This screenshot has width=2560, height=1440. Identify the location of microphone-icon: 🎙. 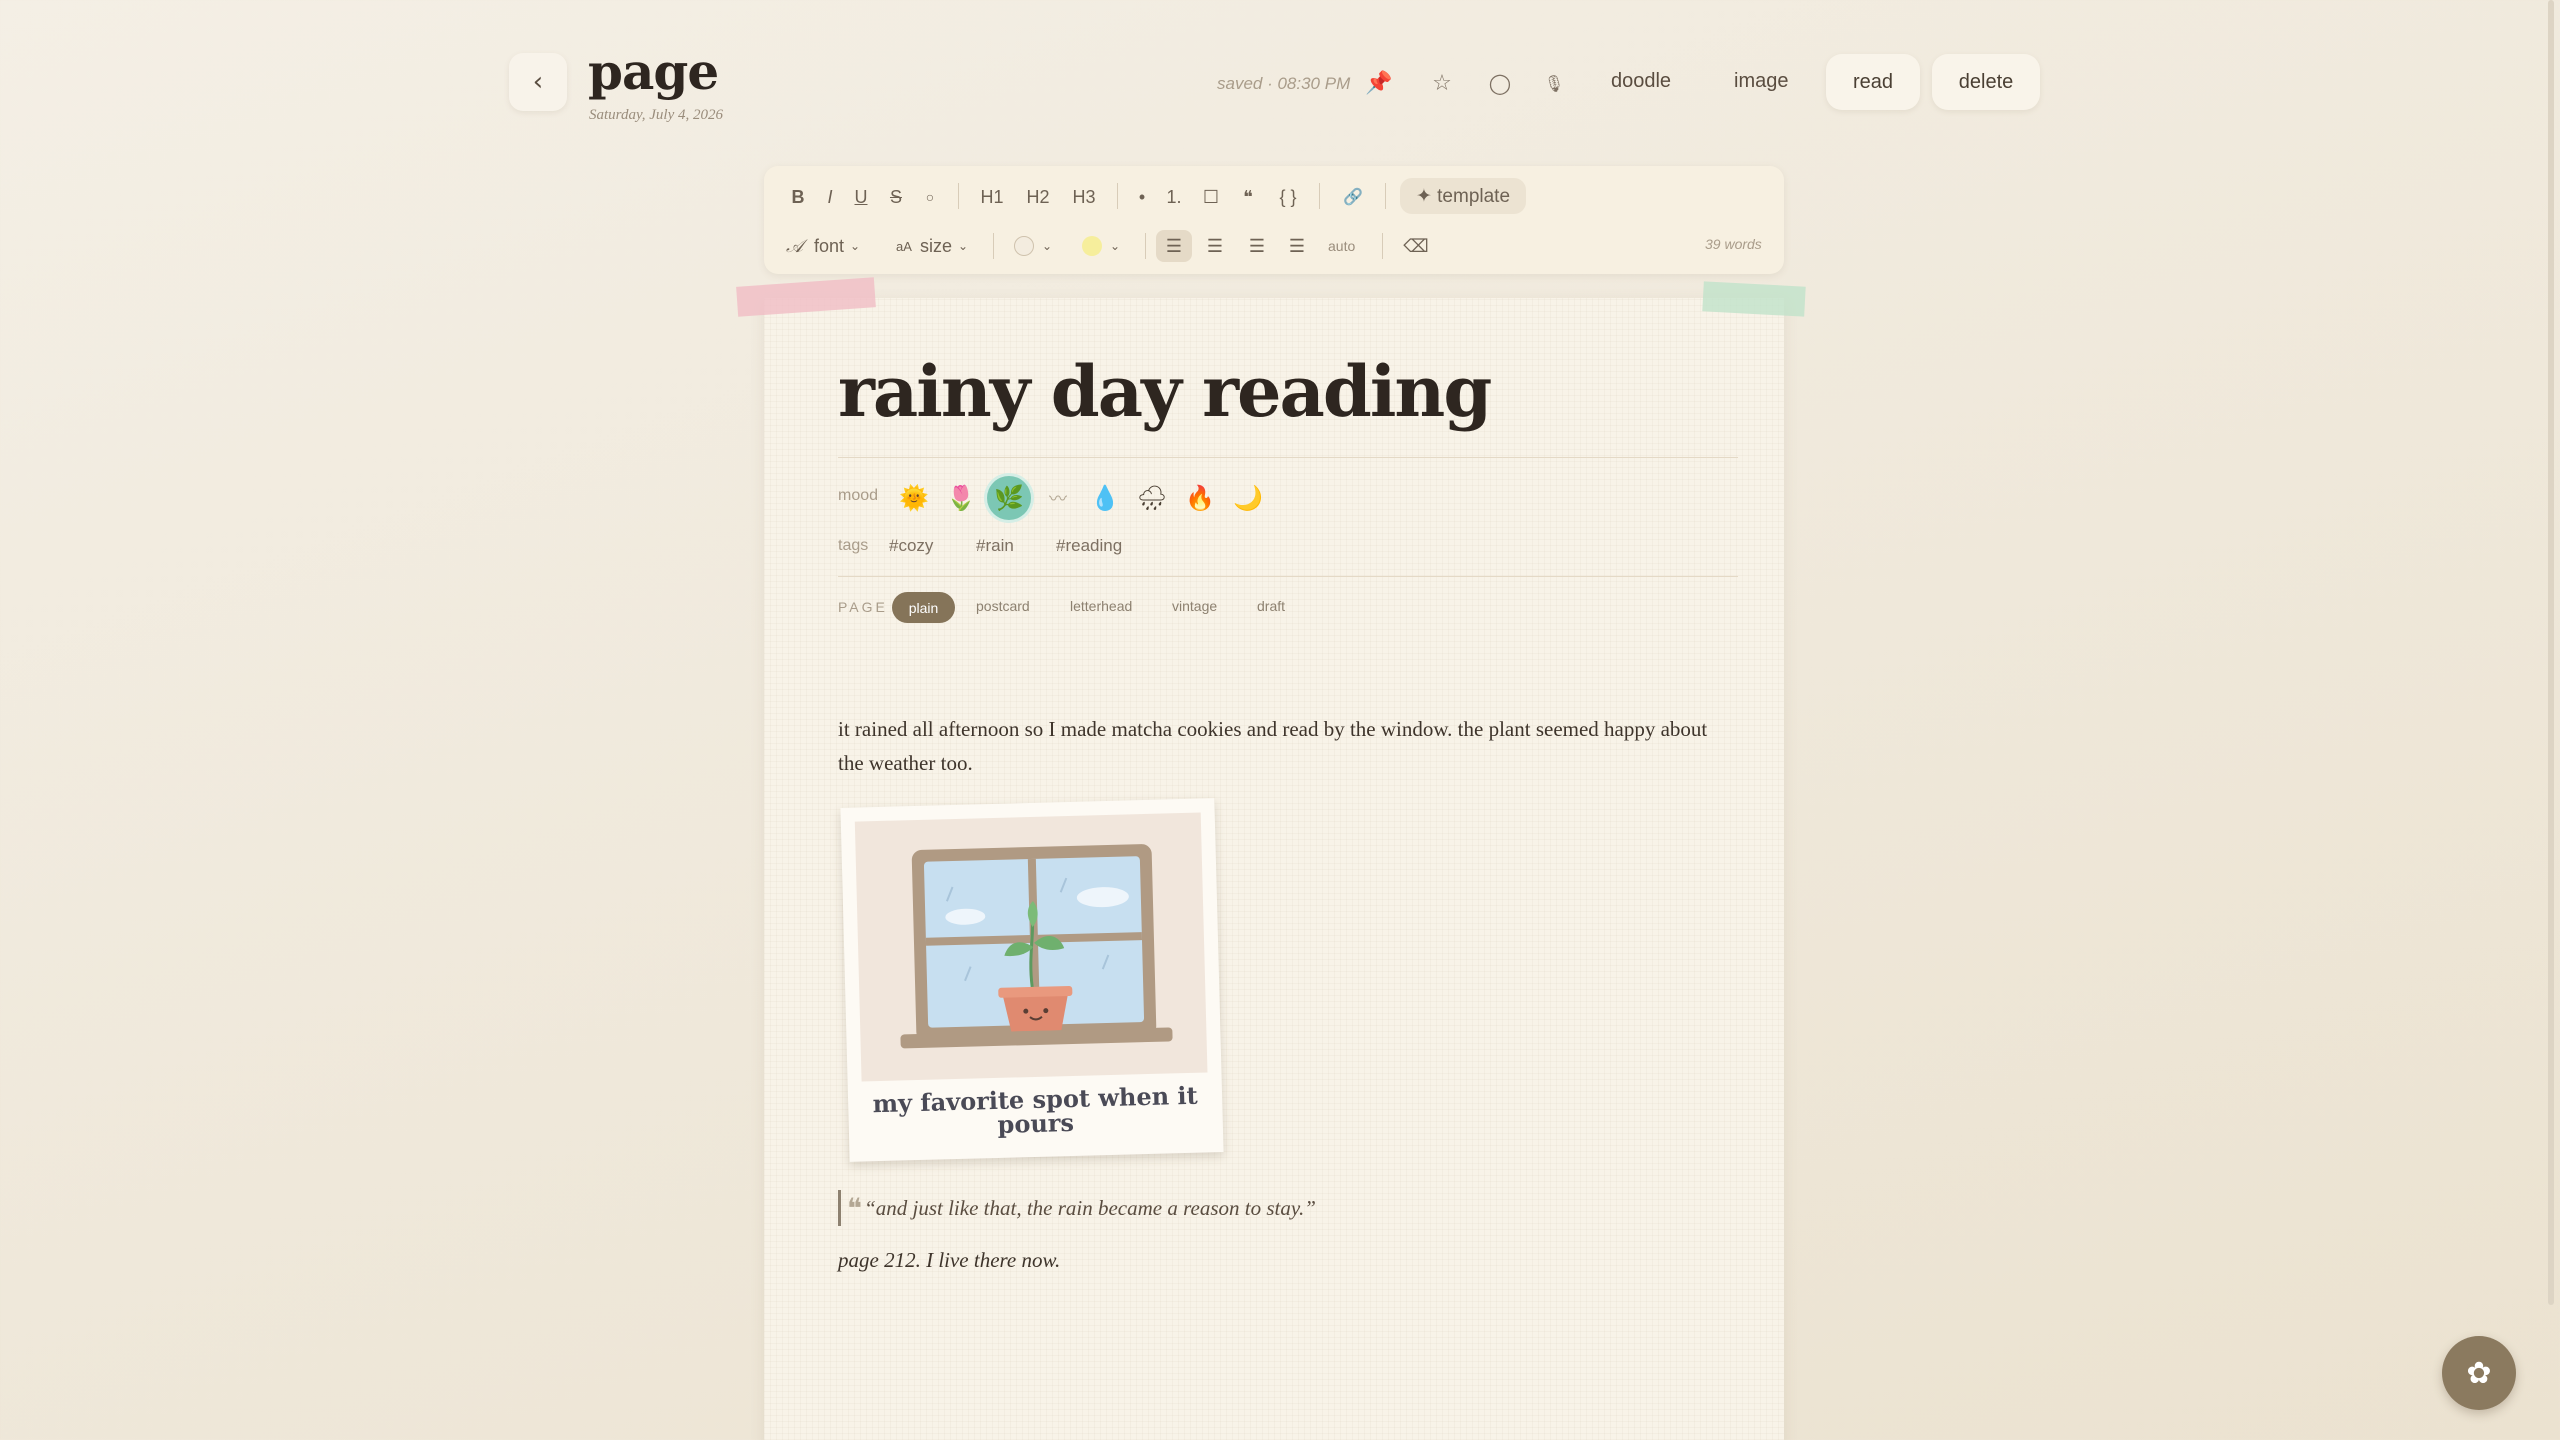
(1554, 83).